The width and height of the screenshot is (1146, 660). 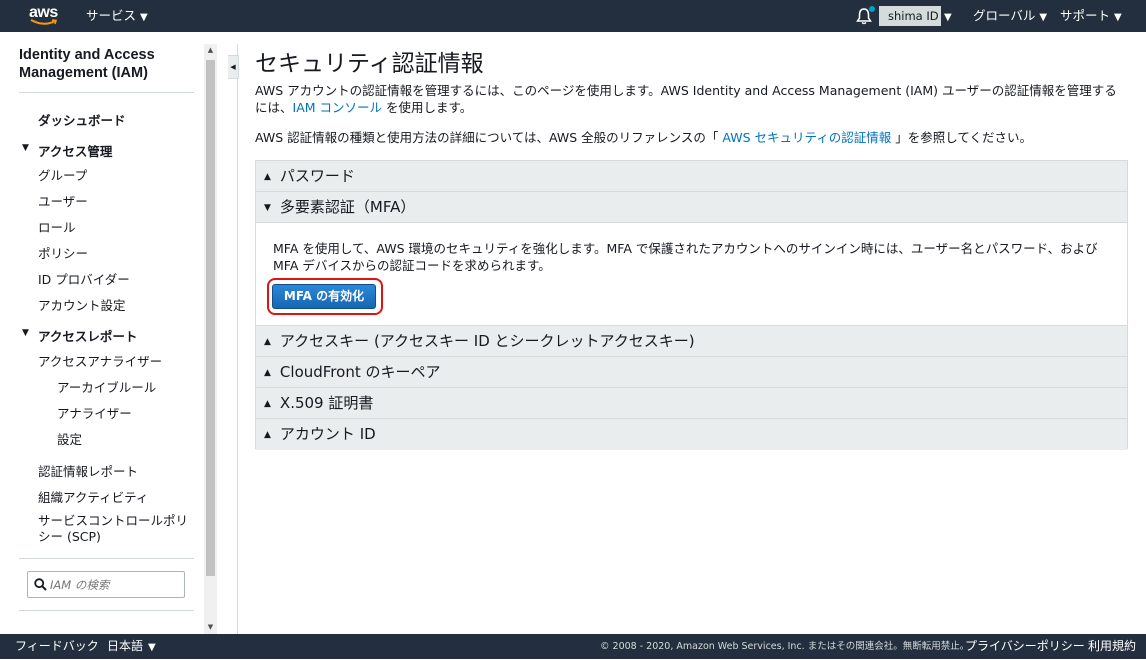 What do you see at coordinates (806, 137) in the screenshot?
I see `aws-security-credentials-link: AWS セキュリティの認証情報` at bounding box center [806, 137].